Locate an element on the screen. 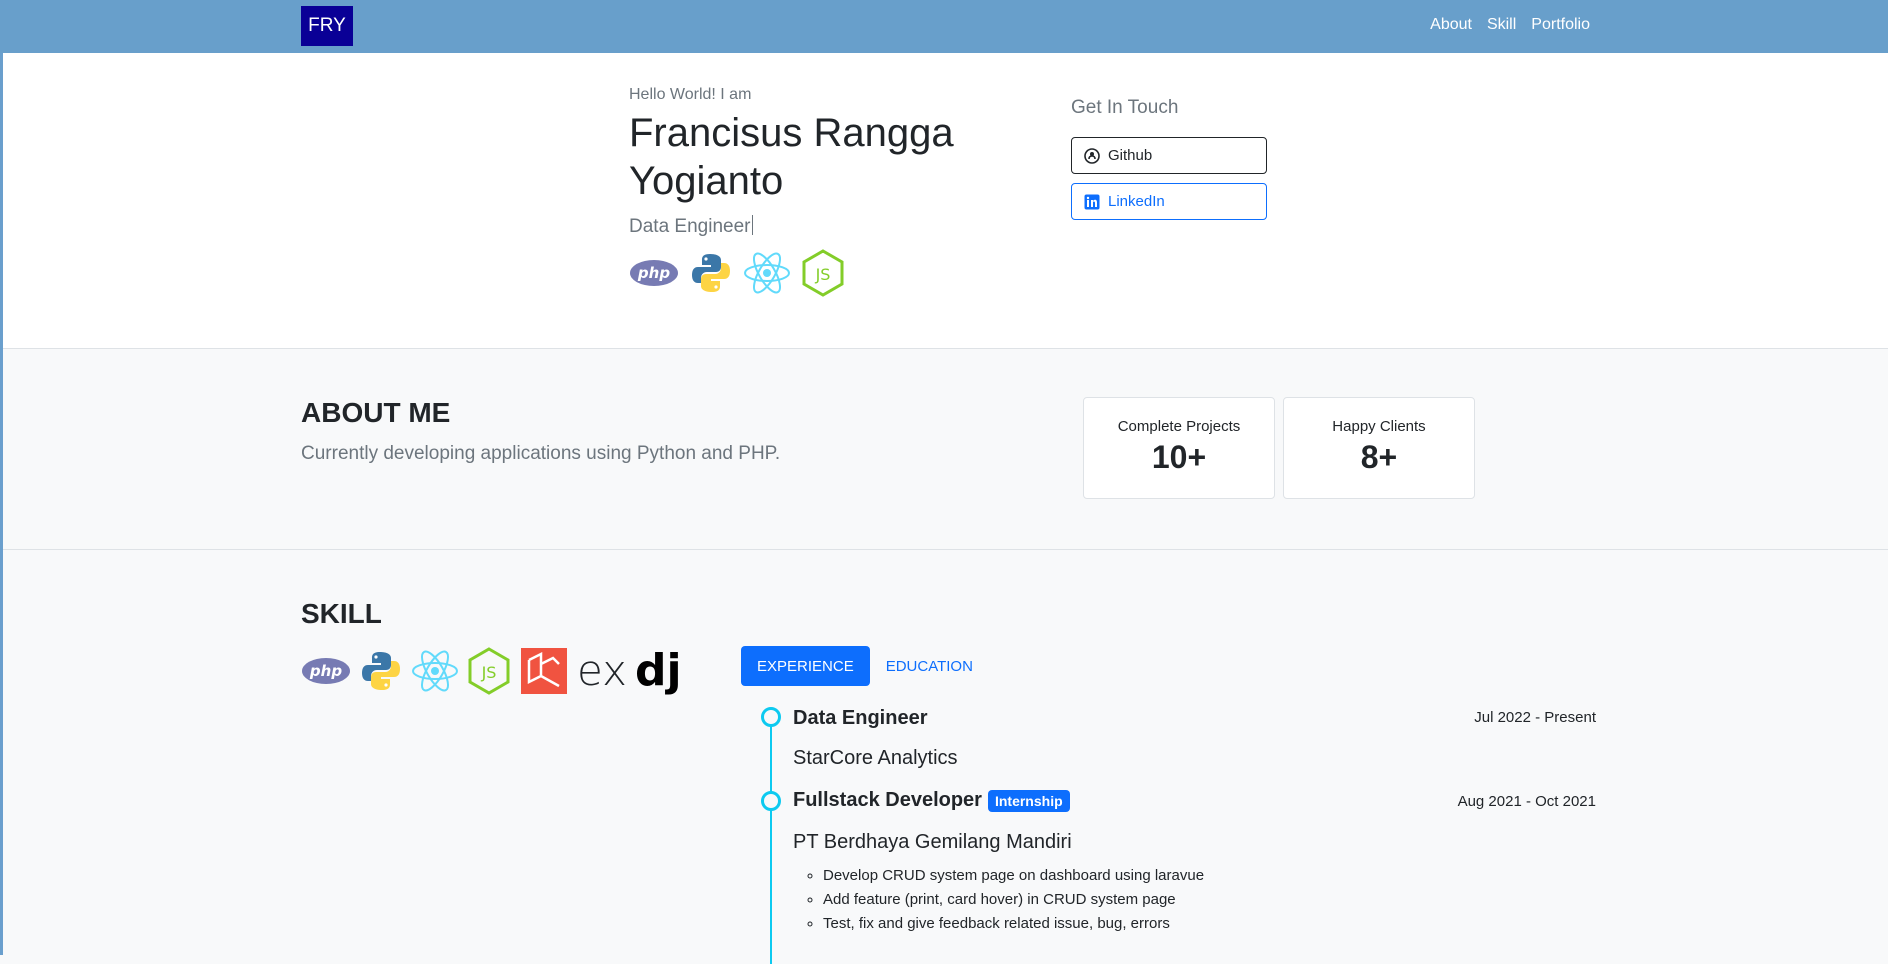  tab-experience: EXPERIENCE is located at coordinates (805, 666).